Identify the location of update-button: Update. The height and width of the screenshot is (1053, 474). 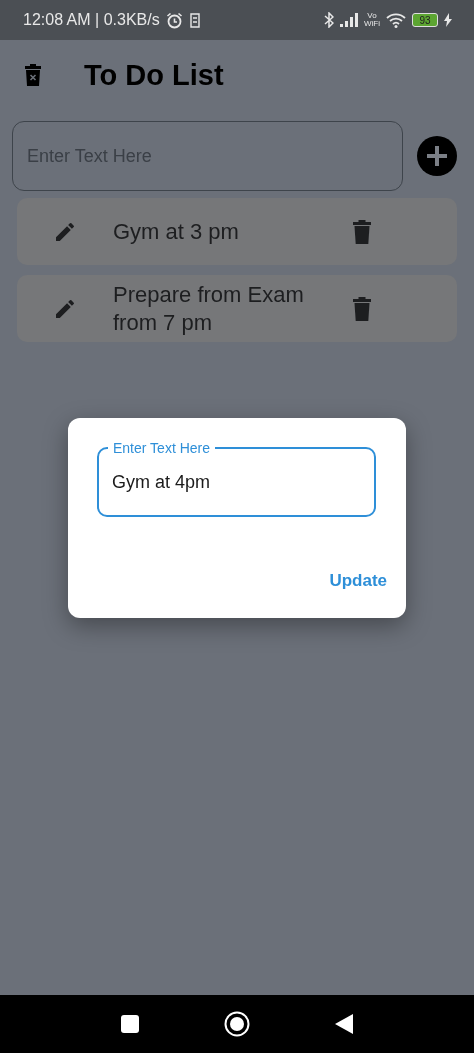
(358, 581).